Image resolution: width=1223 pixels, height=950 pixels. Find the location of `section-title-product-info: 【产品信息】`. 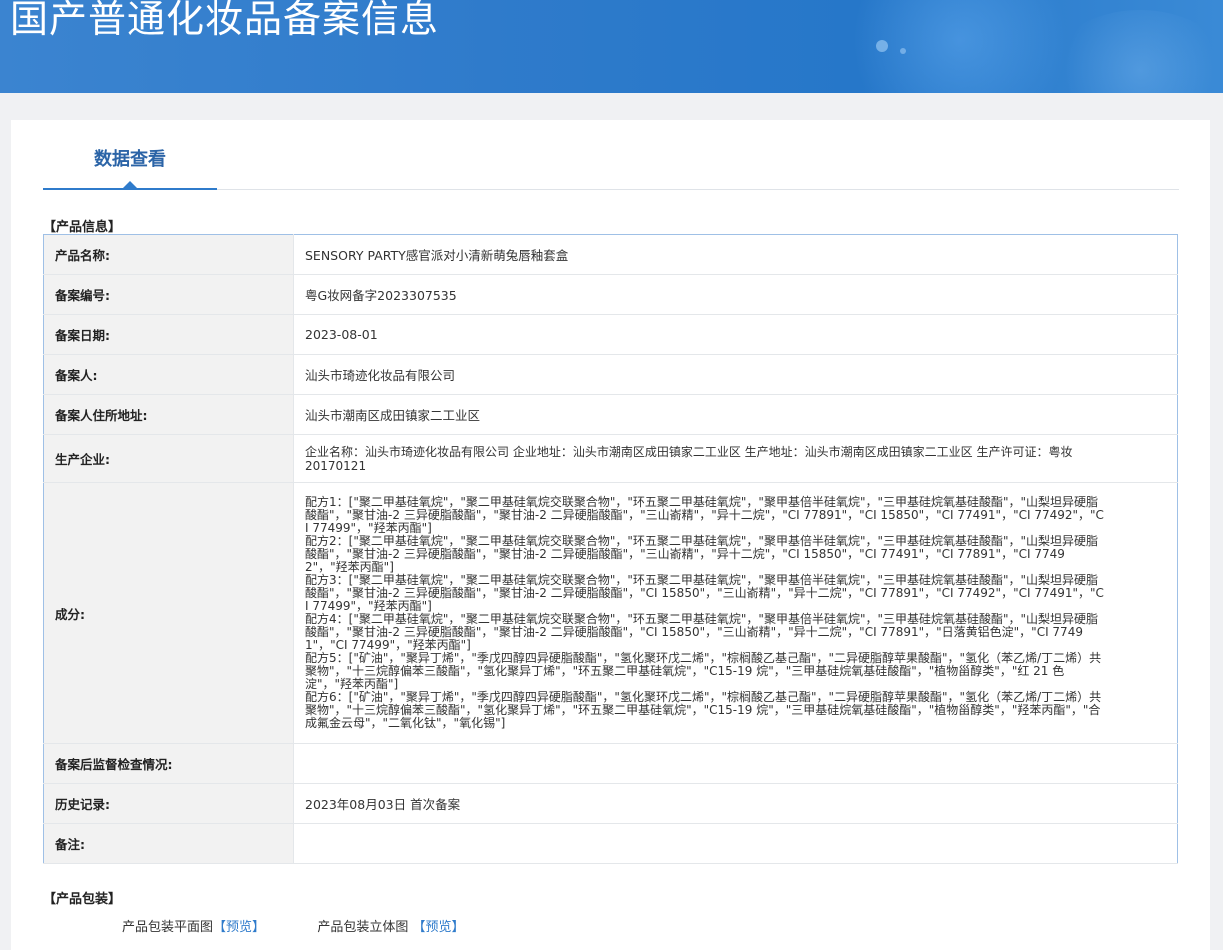

section-title-product-info: 【产品信息】 is located at coordinates (82, 227).